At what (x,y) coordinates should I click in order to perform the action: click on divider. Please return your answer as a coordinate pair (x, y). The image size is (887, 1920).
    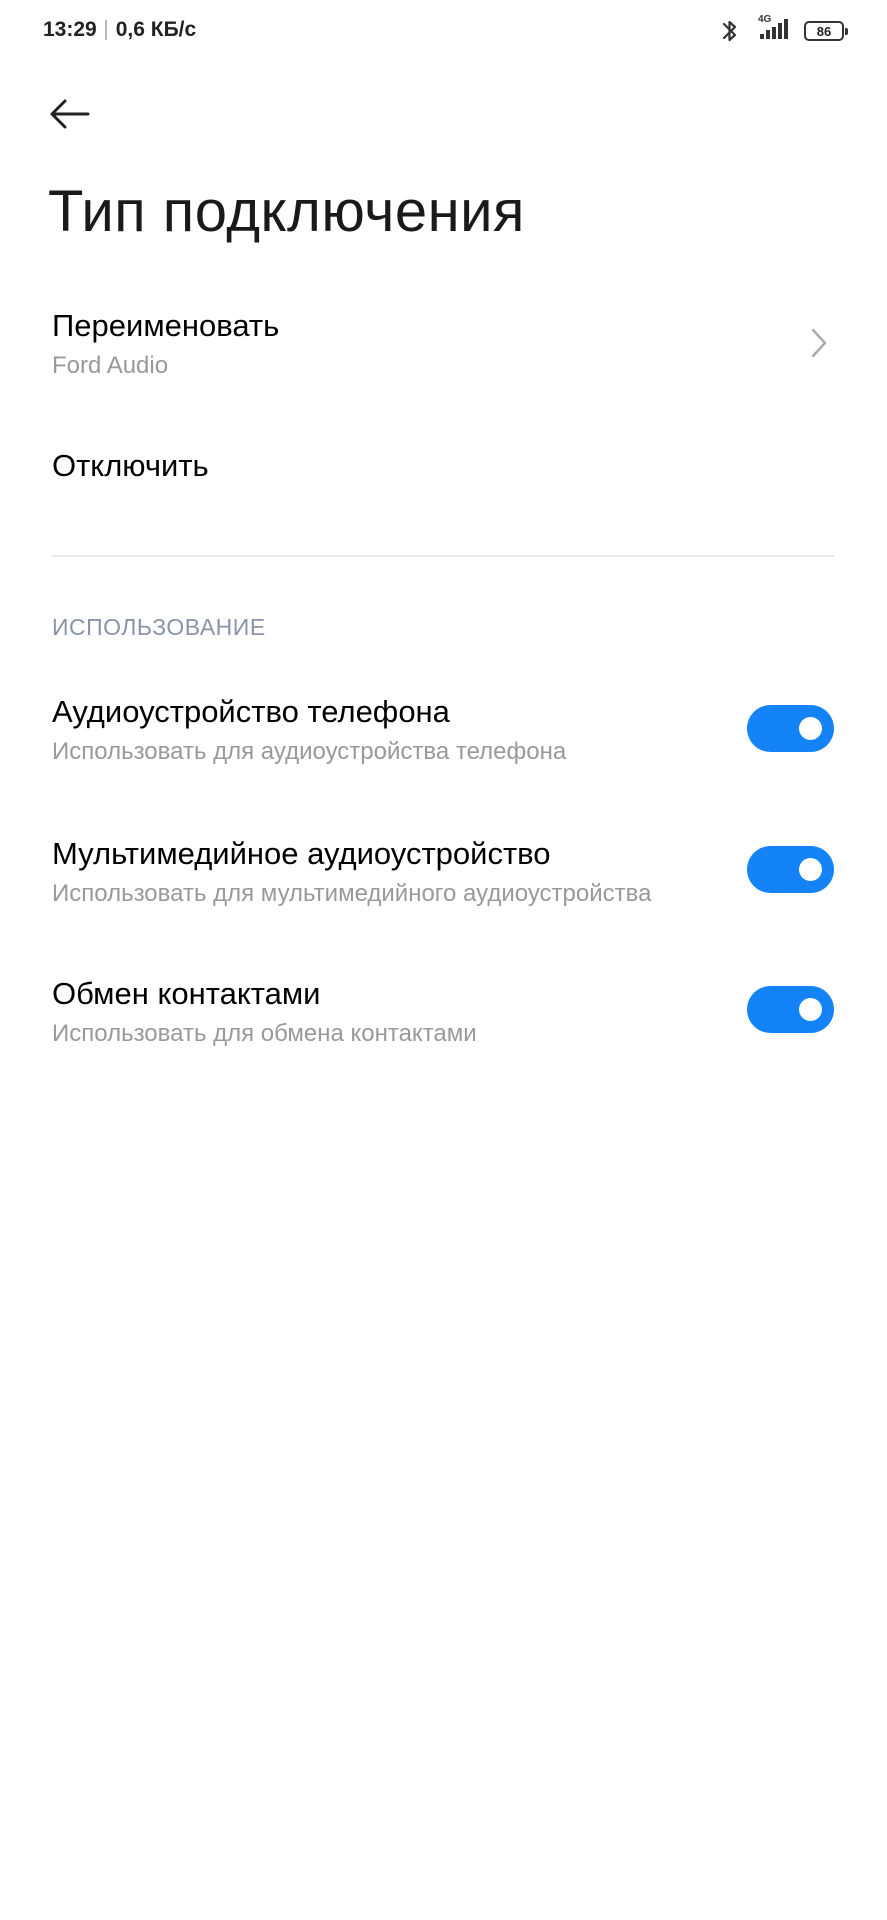
    Looking at the image, I should click on (443, 556).